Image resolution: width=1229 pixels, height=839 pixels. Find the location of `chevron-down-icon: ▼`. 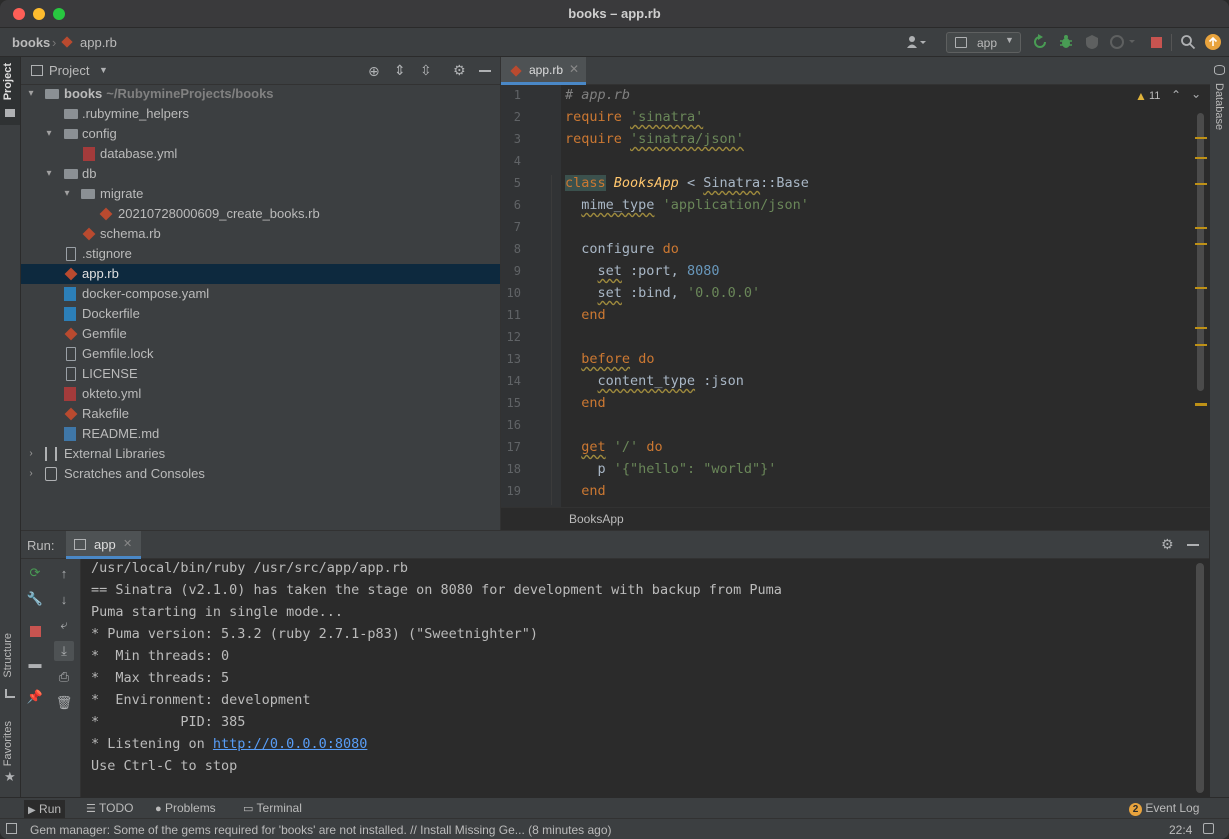

chevron-down-icon: ▼ is located at coordinates (103, 70).